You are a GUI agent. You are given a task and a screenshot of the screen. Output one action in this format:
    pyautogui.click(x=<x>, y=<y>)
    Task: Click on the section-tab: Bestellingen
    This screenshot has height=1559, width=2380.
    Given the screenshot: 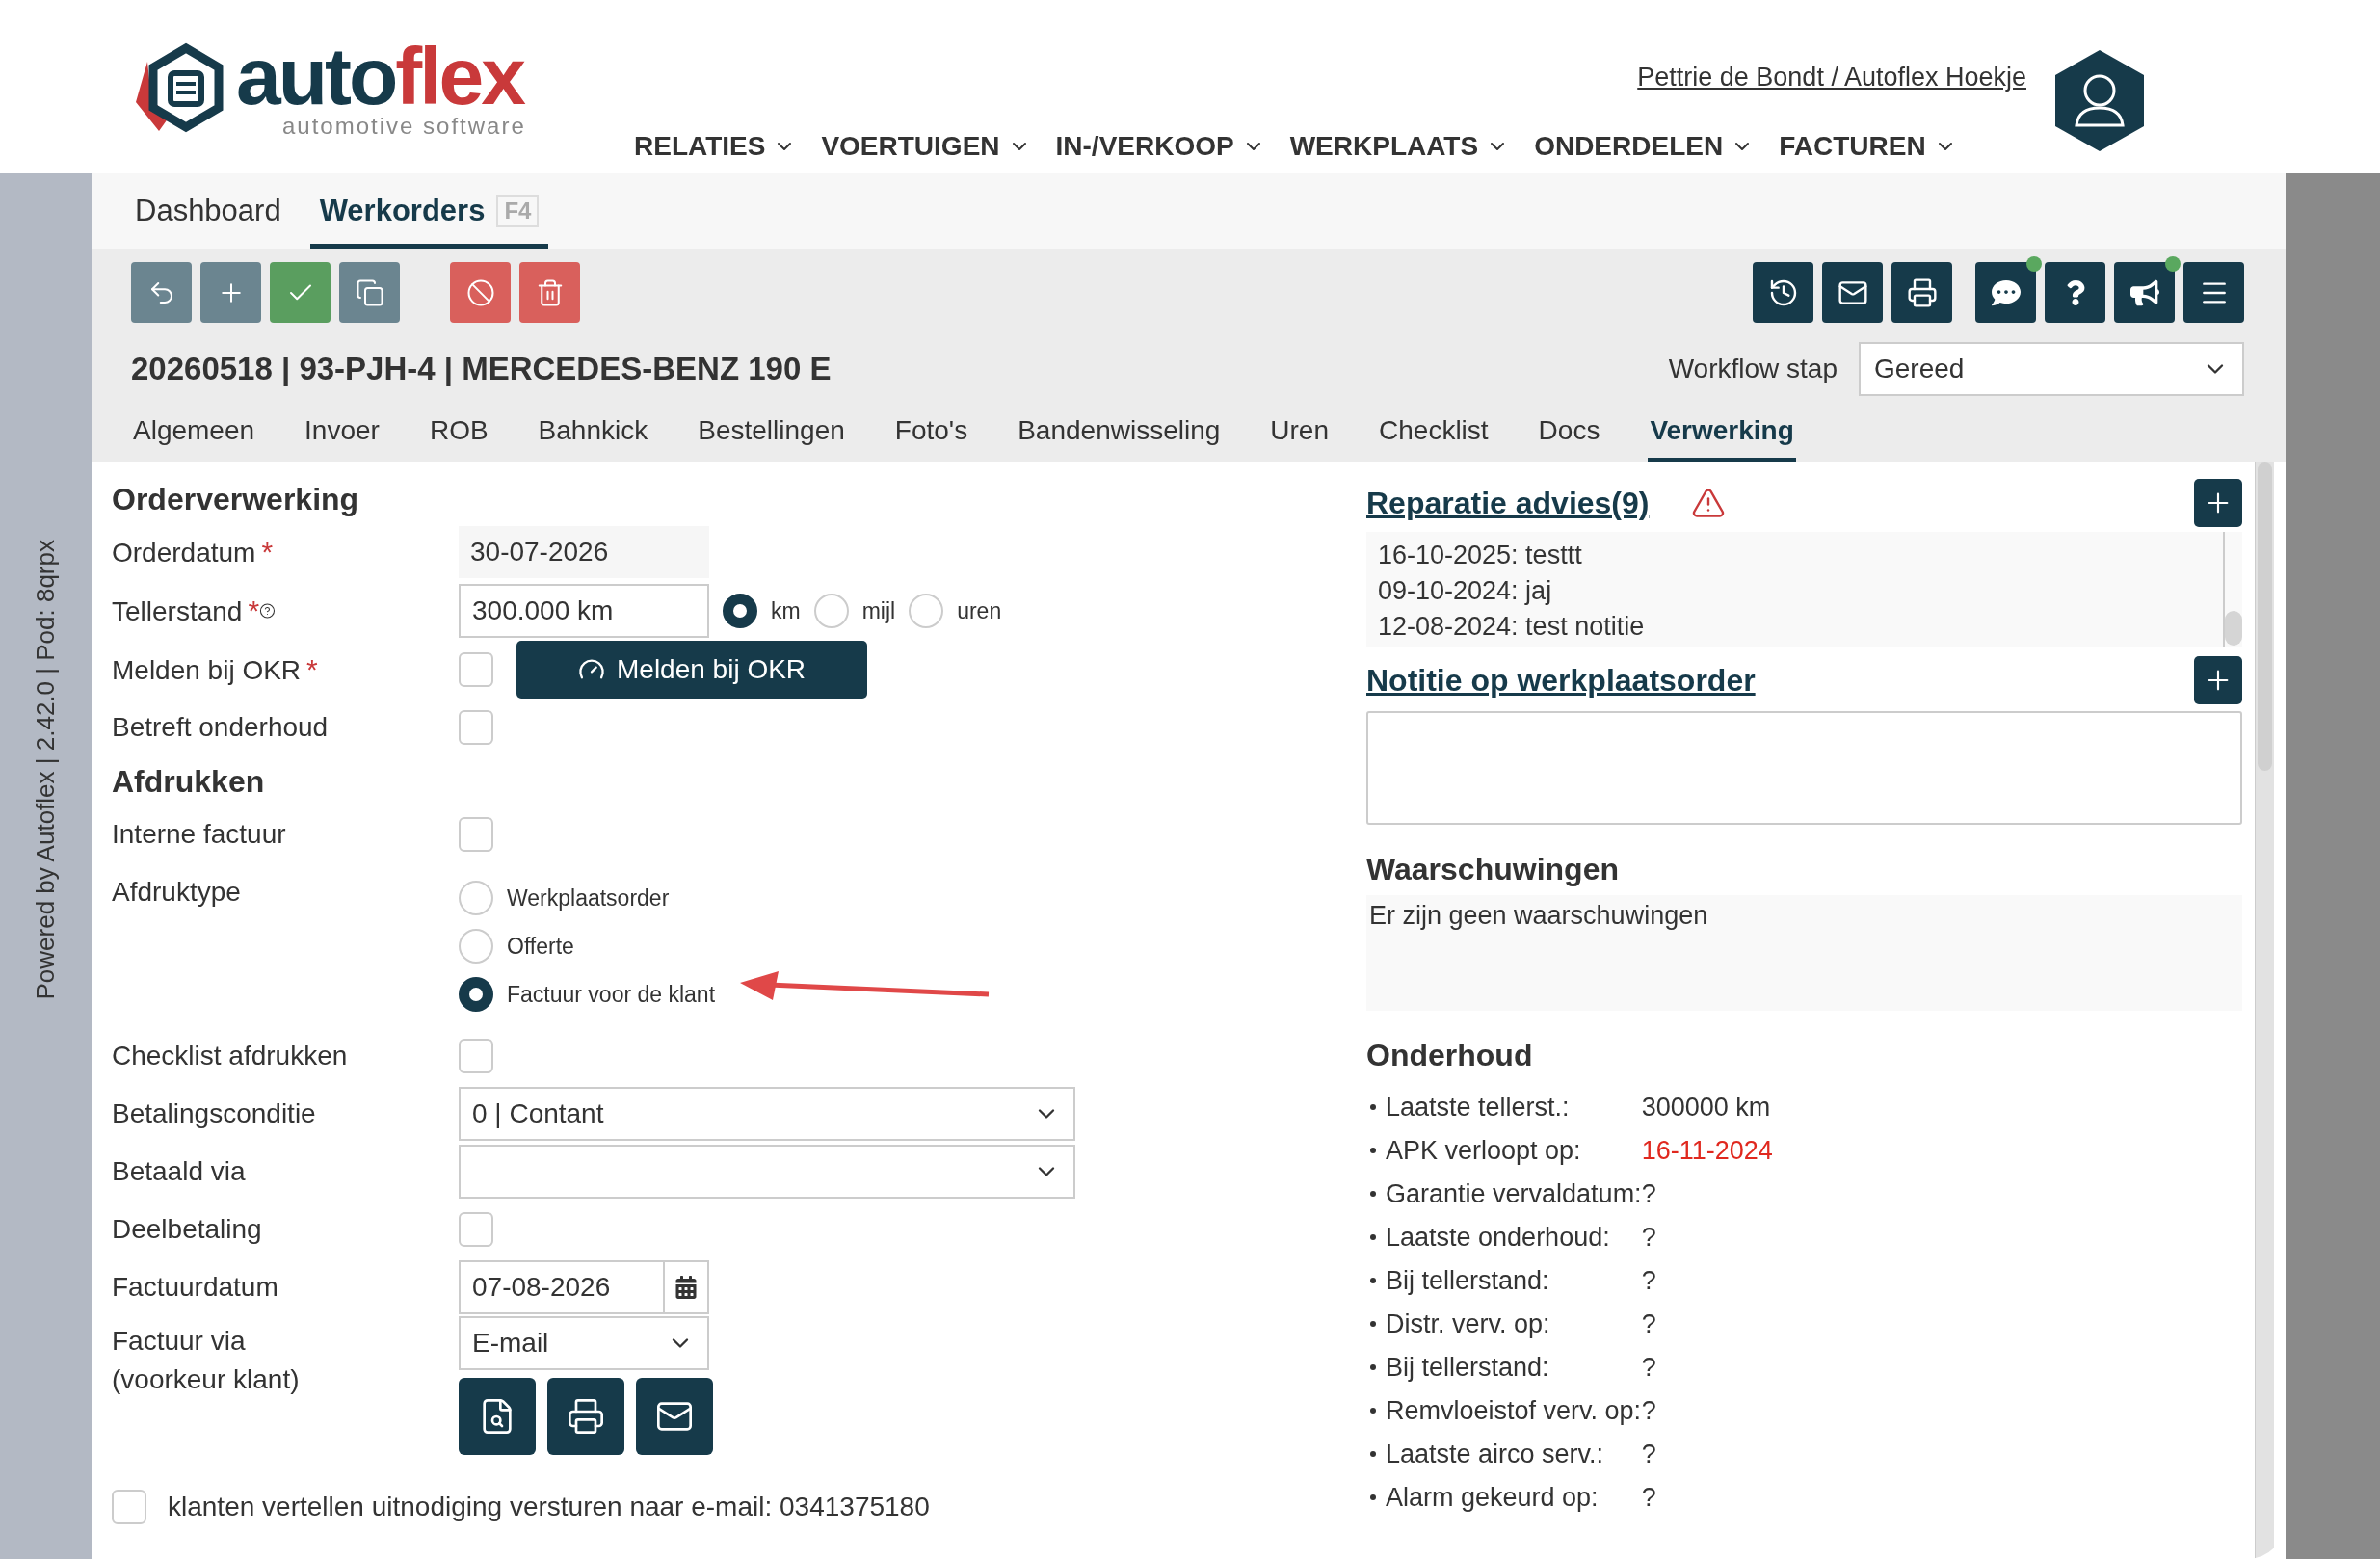 What is the action you would take?
    pyautogui.click(x=772, y=435)
    